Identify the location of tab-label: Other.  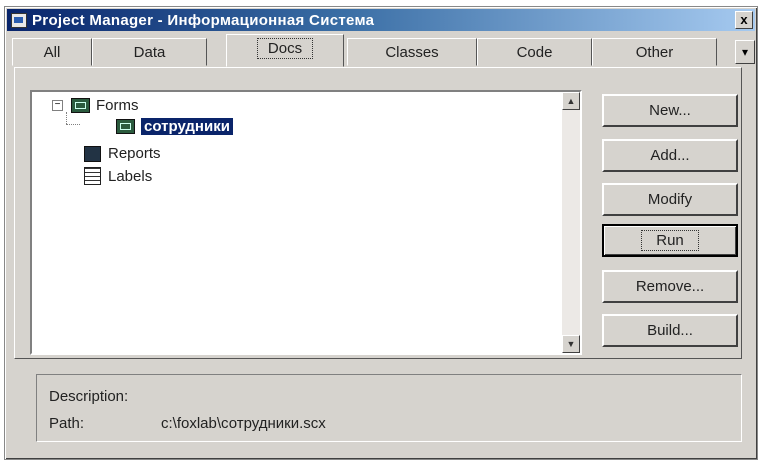
(654, 52).